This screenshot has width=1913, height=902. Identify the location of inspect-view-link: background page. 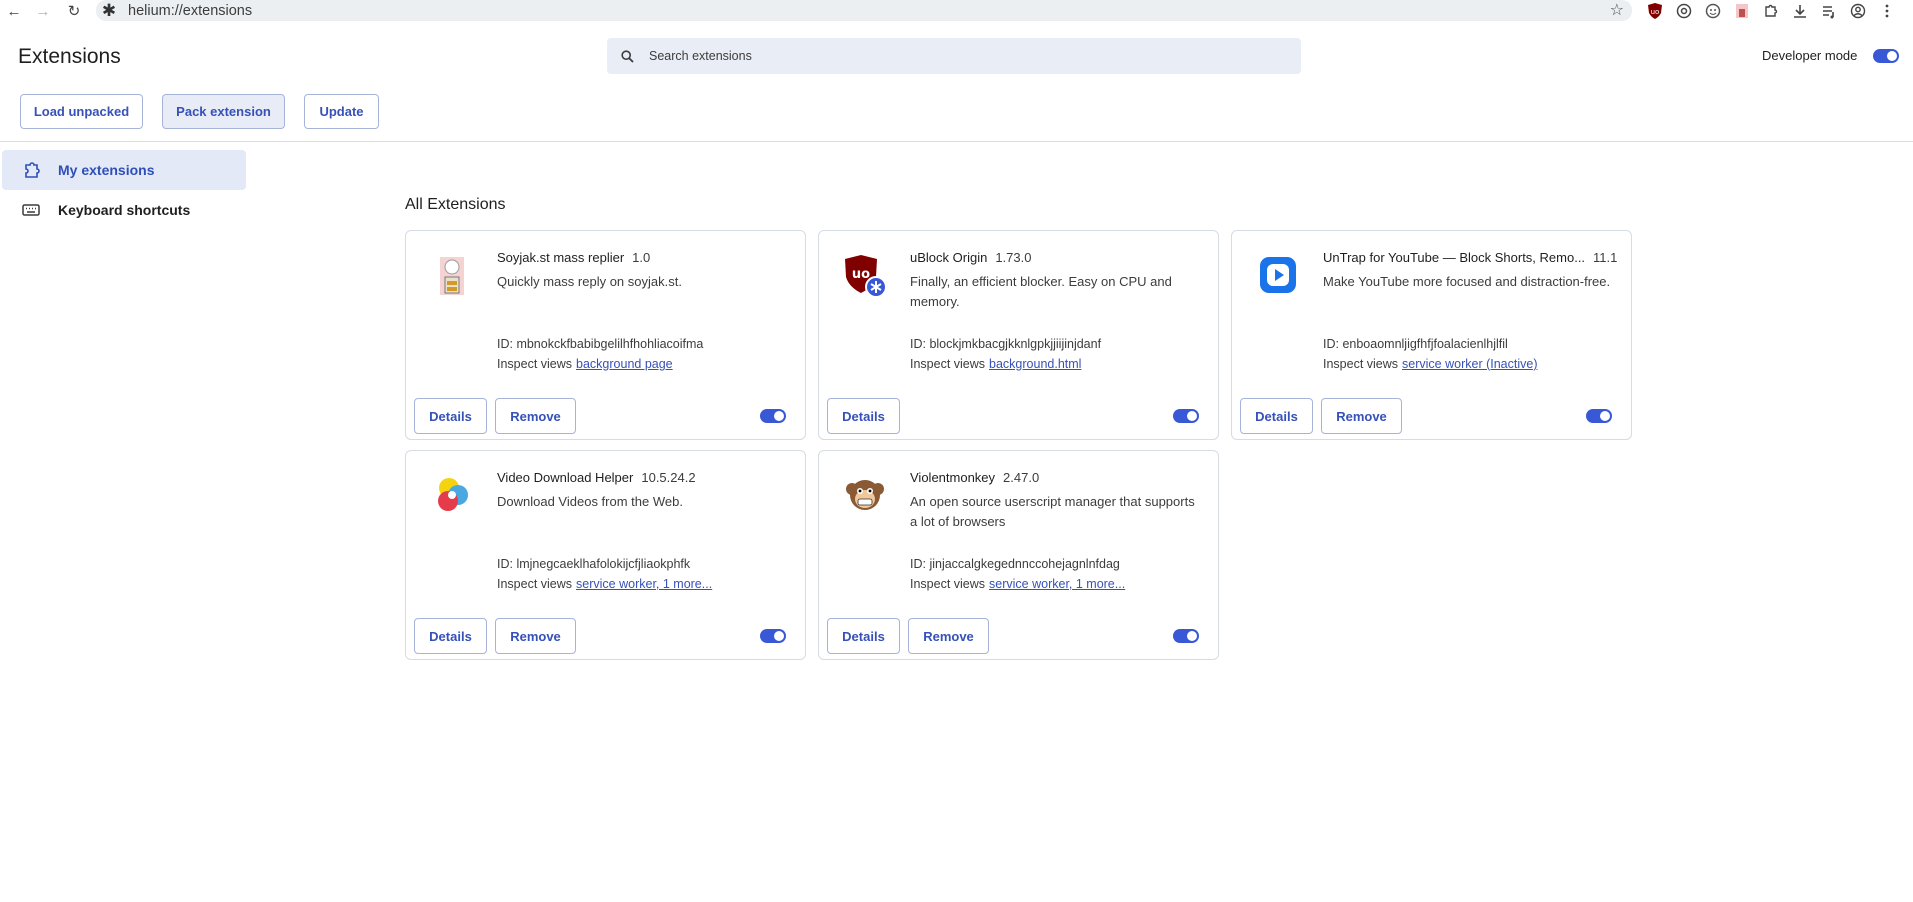
(624, 364).